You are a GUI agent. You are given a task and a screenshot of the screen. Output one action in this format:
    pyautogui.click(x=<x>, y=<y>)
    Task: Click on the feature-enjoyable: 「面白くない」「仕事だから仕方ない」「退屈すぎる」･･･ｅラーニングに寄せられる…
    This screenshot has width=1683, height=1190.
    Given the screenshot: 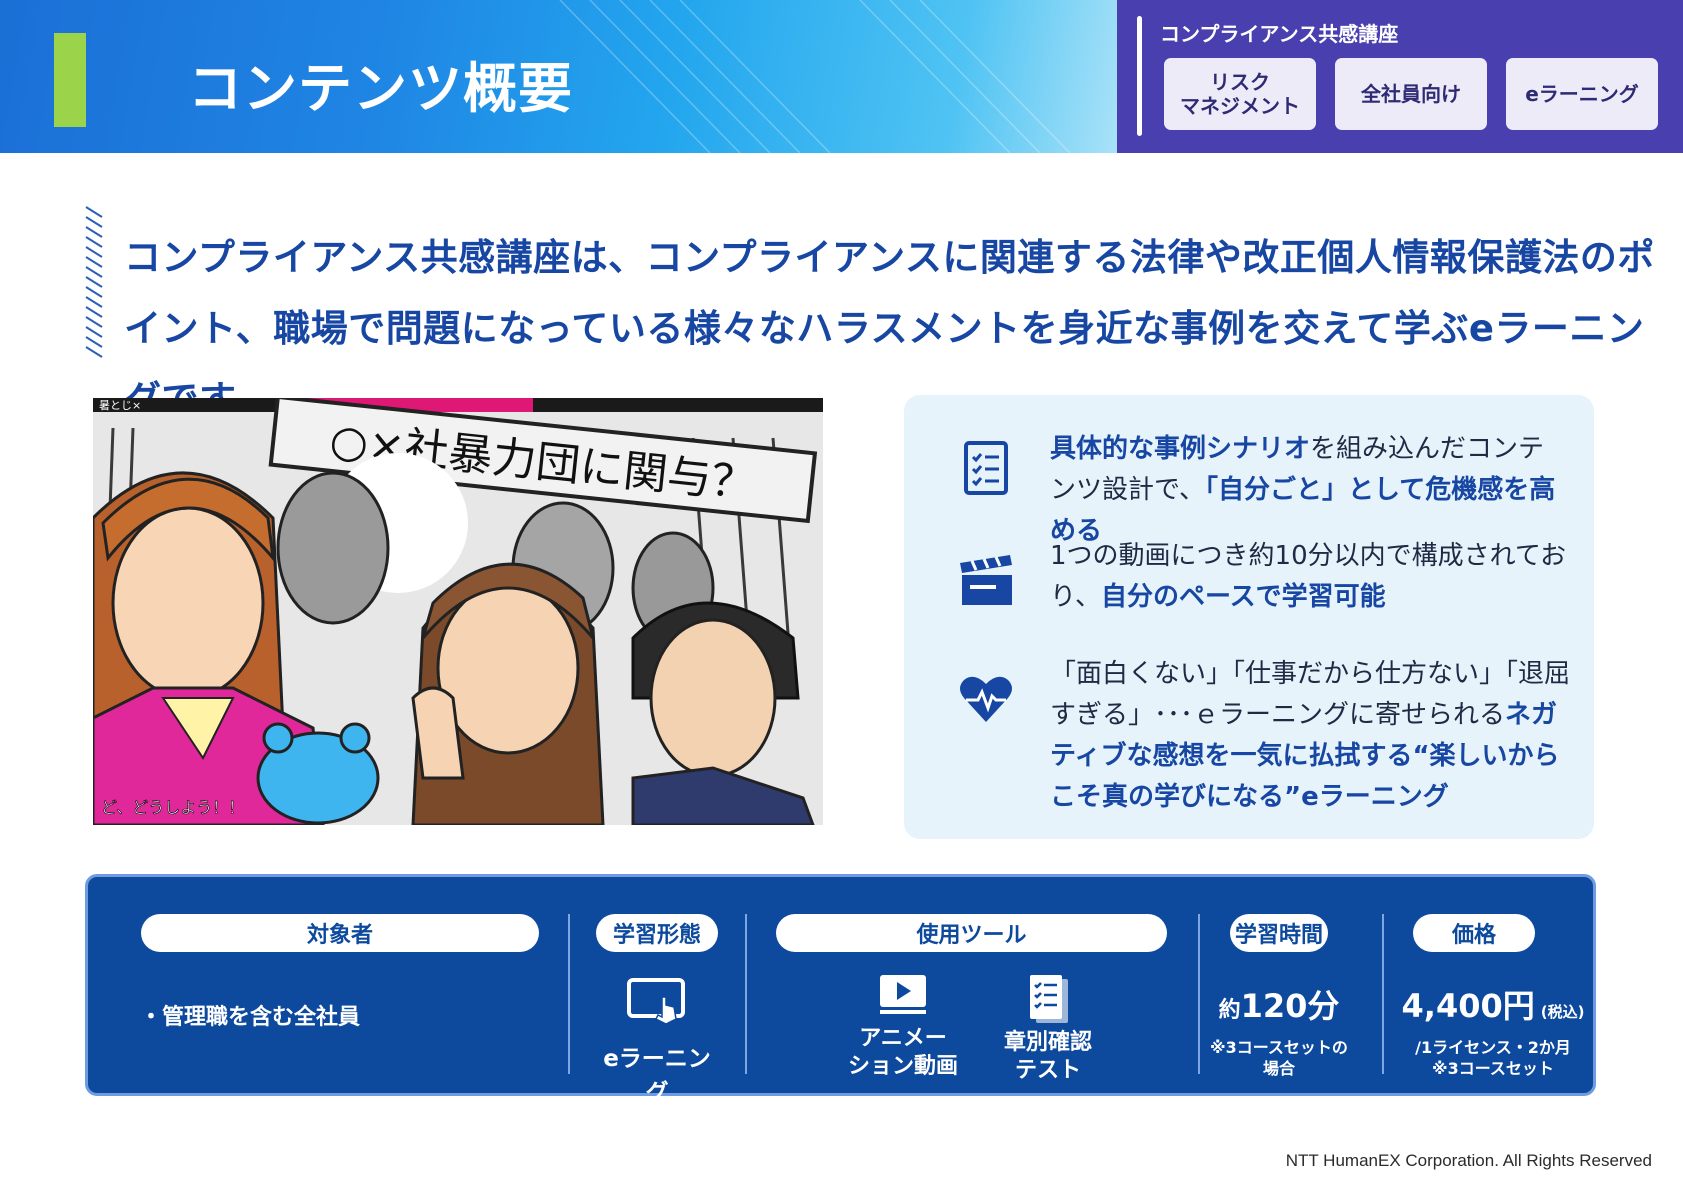 What is the action you would take?
    pyautogui.click(x=1310, y=736)
    